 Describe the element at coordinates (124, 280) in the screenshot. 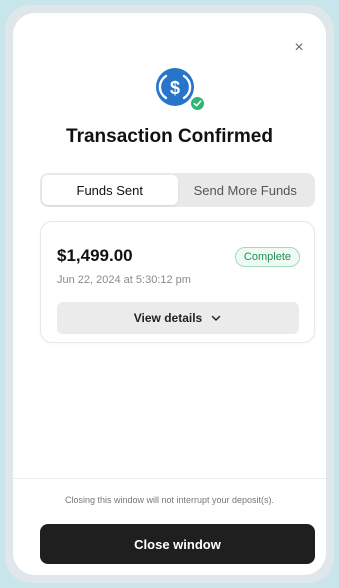

I see `transaction-date: Jun 22, 2024 at 5:30:12 pm` at that location.